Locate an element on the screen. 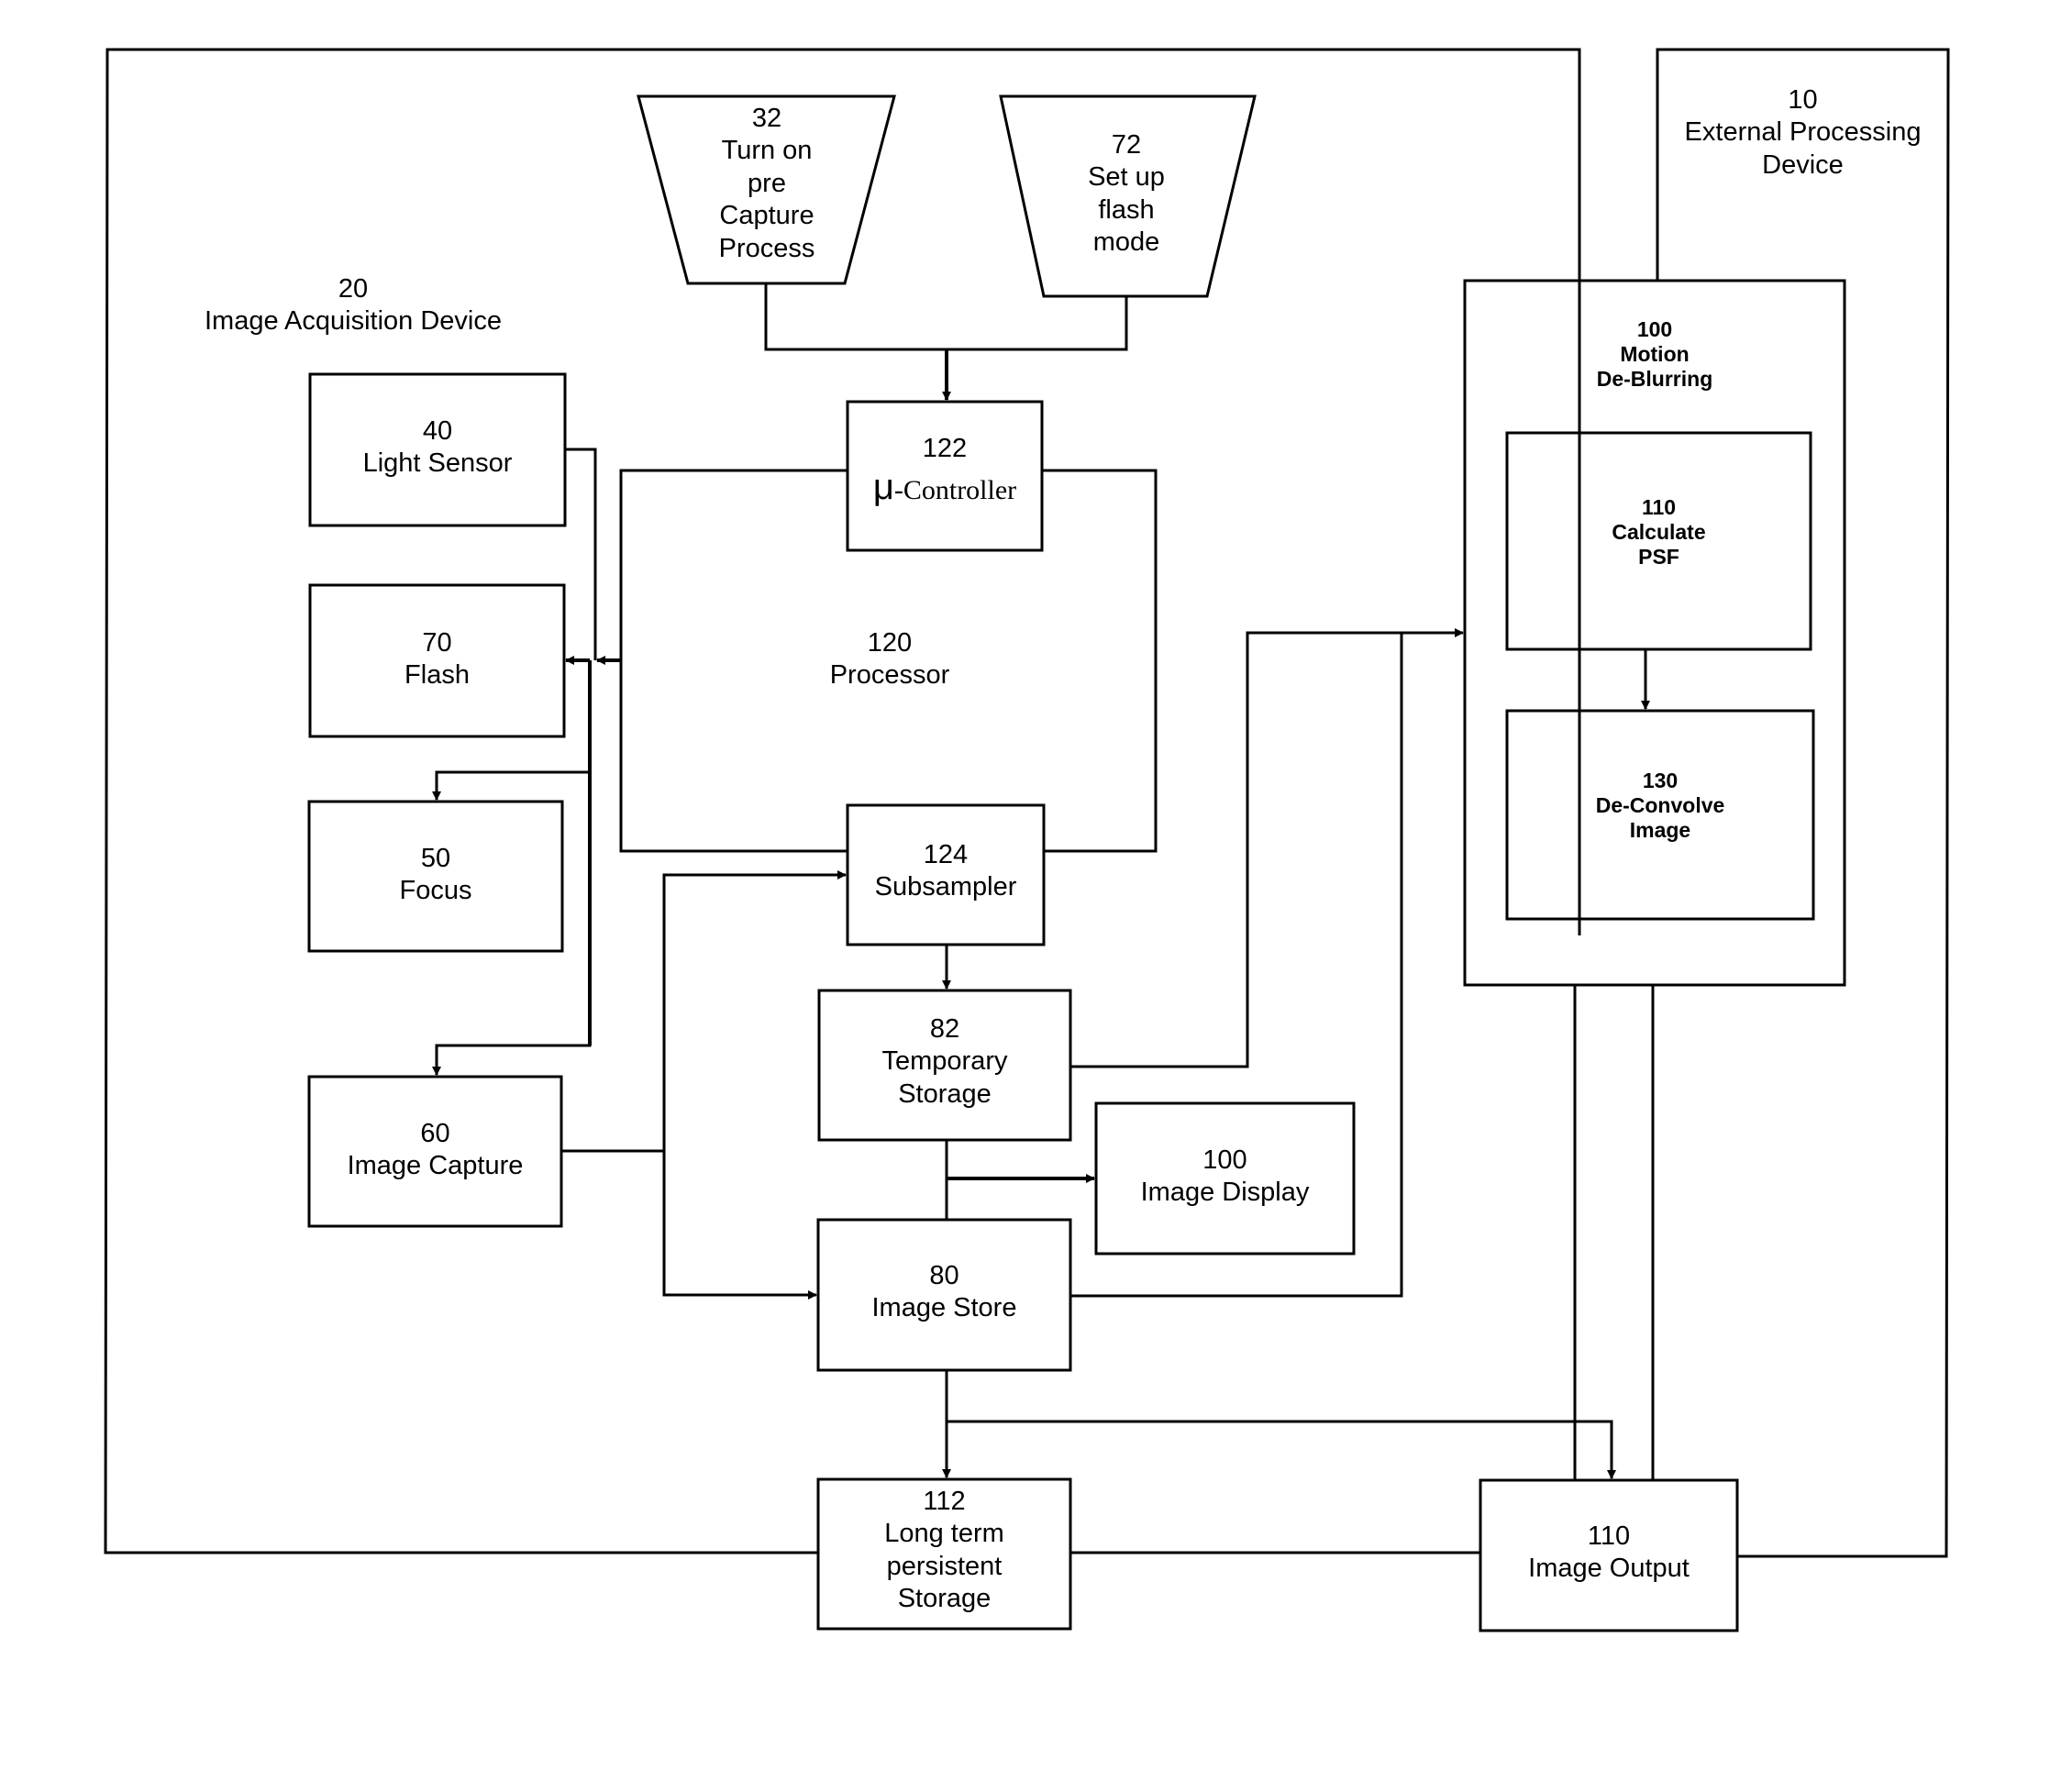 Image resolution: width=2072 pixels, height=1770 pixels. external-title-line2: Device is located at coordinates (1803, 164).